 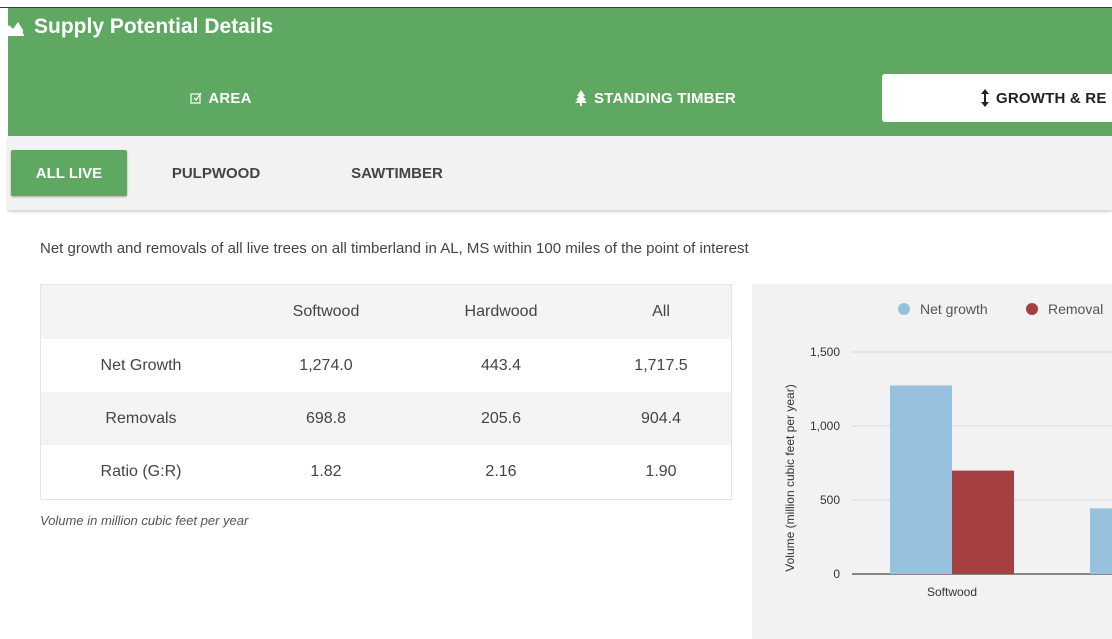 What do you see at coordinates (560, 173) in the screenshot?
I see `subtab-bar: ALL LIVE PULPWOOD SAWTIMBER` at bounding box center [560, 173].